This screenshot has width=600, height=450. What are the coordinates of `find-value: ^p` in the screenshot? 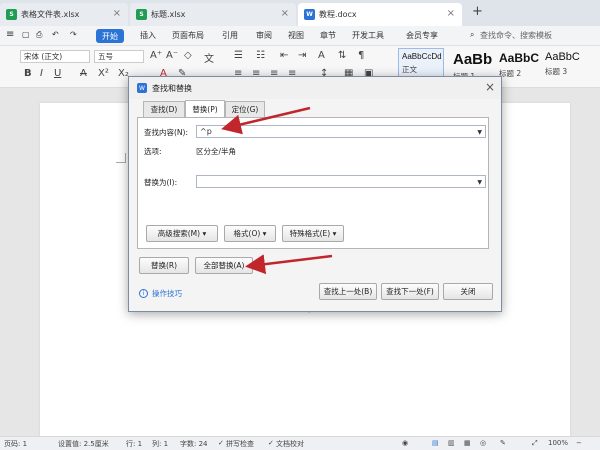 It's located at (206, 131).